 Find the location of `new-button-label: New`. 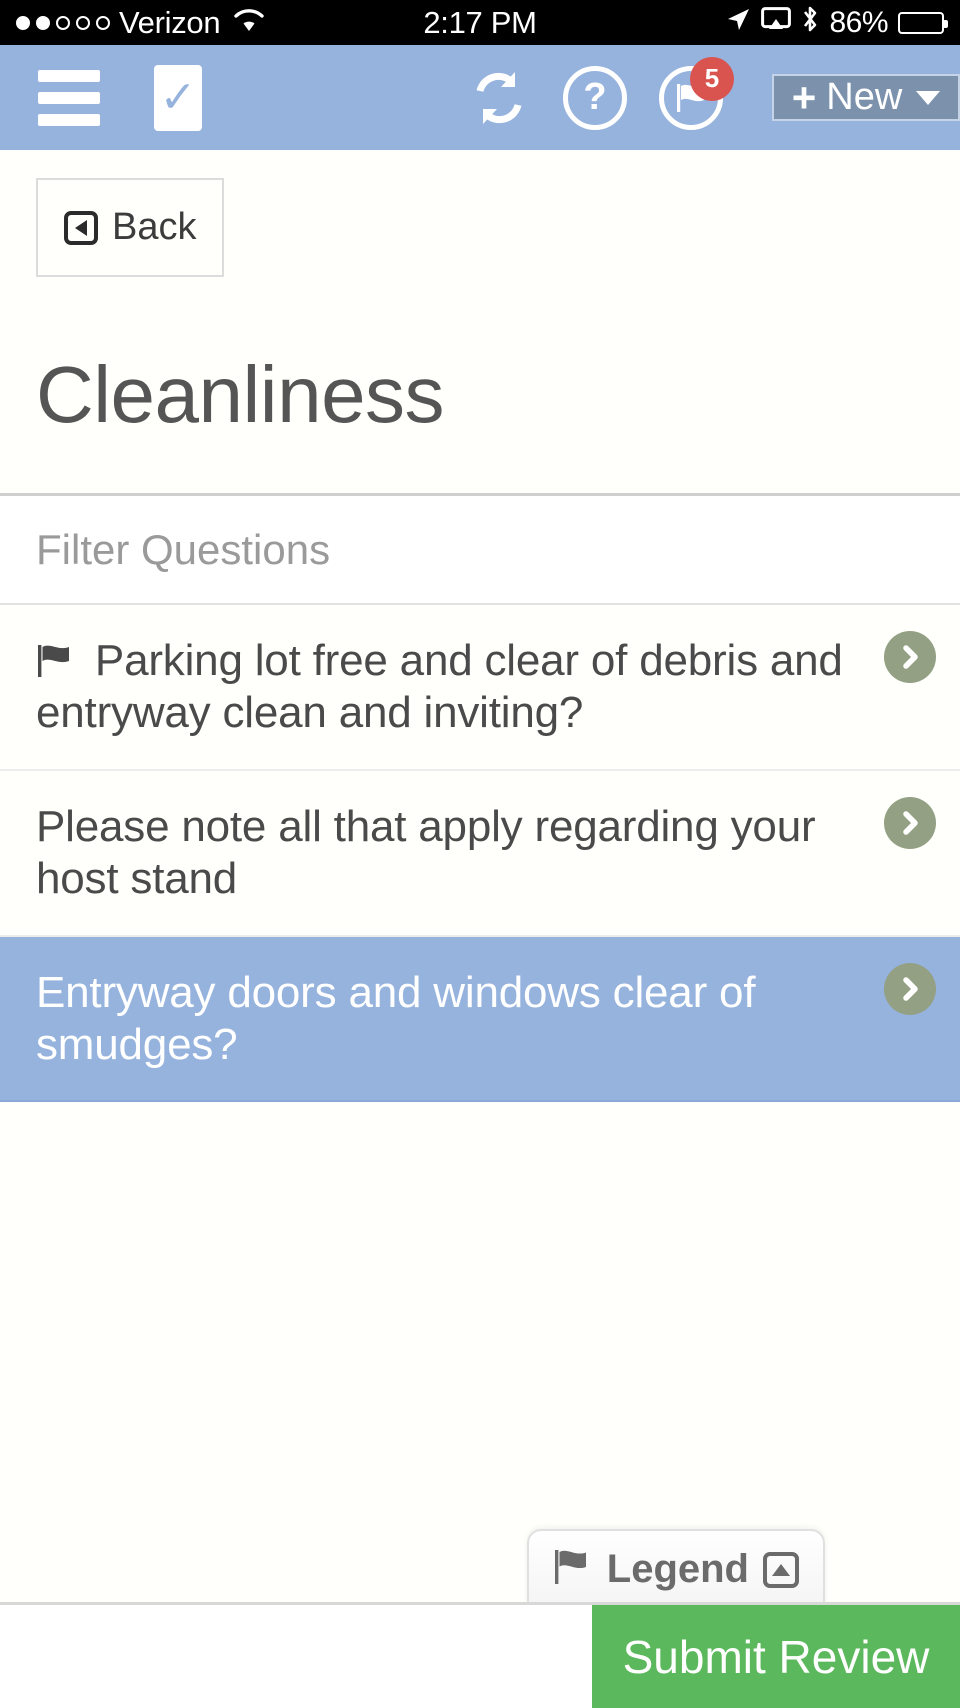

new-button-label: New is located at coordinates (864, 97).